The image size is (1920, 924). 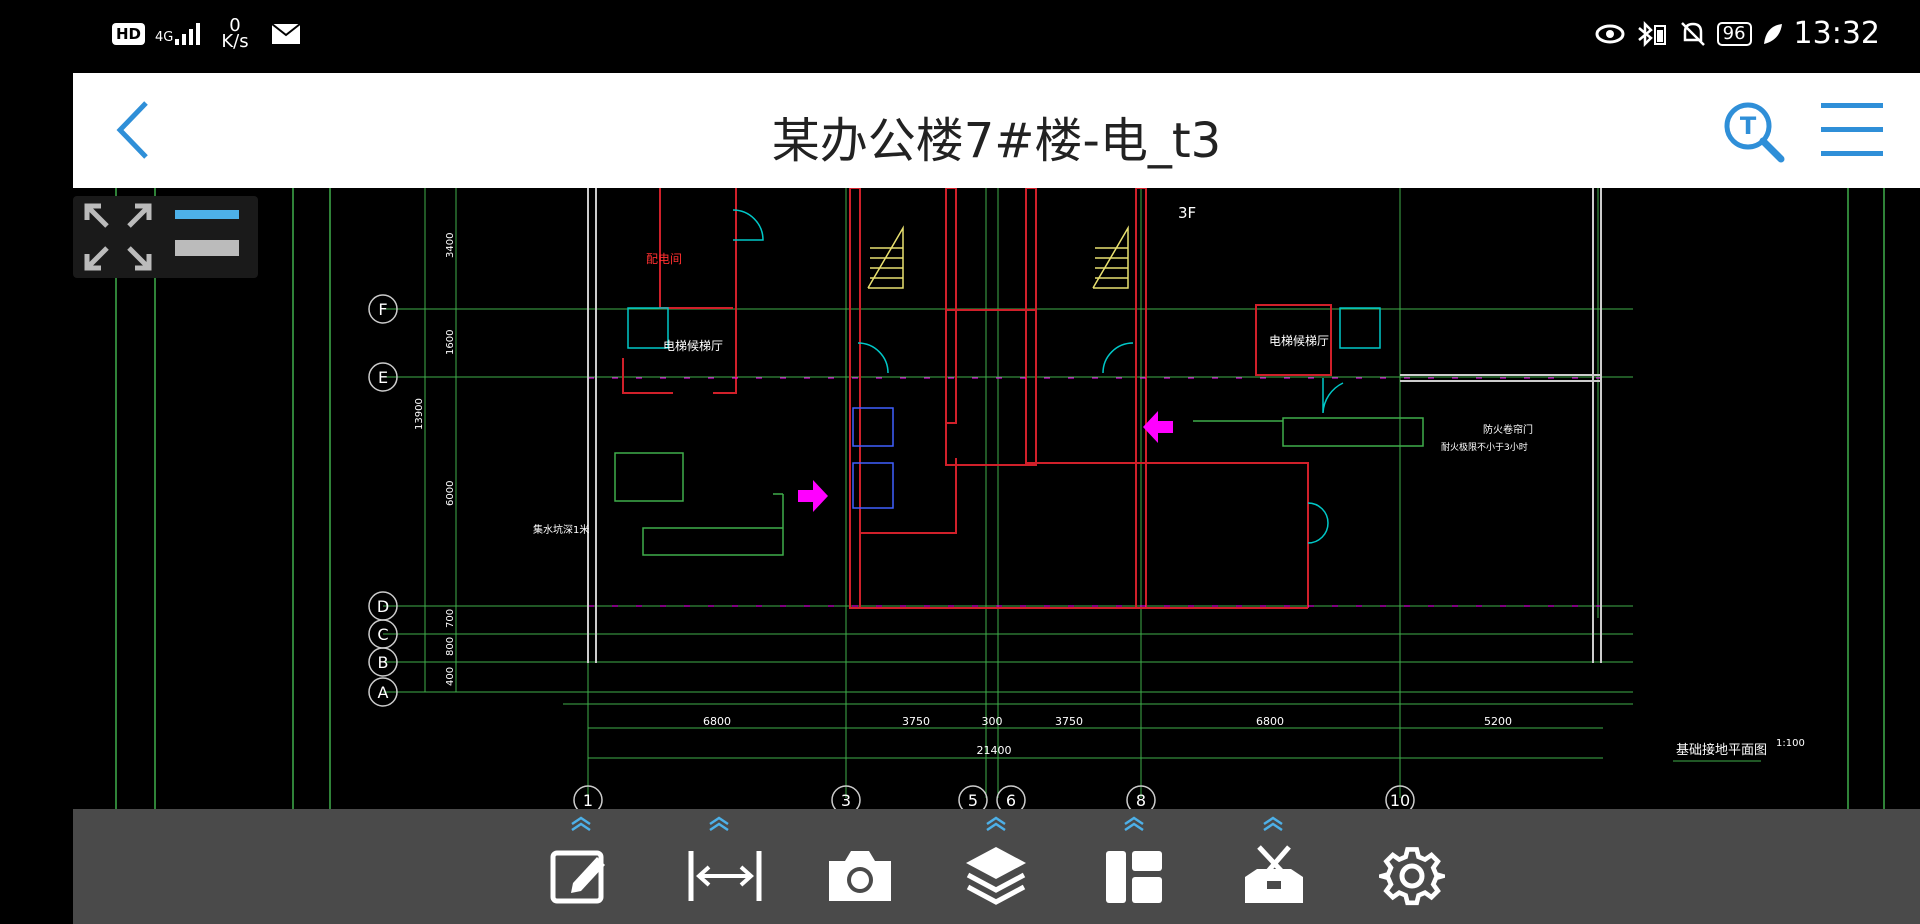 What do you see at coordinates (1011, 800) in the screenshot?
I see `axis-col-6: 6` at bounding box center [1011, 800].